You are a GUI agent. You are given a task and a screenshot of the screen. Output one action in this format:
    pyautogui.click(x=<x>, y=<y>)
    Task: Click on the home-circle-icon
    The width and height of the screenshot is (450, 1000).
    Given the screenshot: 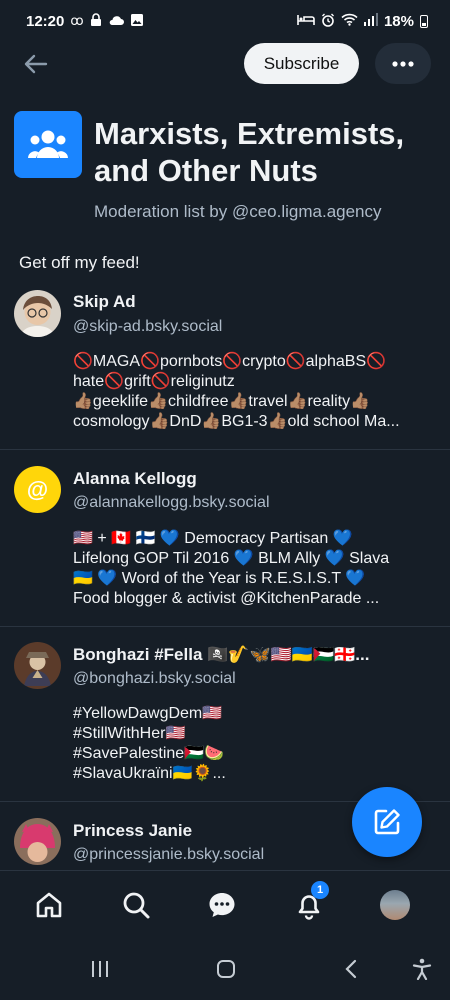 What is the action you would take?
    pyautogui.click(x=226, y=969)
    